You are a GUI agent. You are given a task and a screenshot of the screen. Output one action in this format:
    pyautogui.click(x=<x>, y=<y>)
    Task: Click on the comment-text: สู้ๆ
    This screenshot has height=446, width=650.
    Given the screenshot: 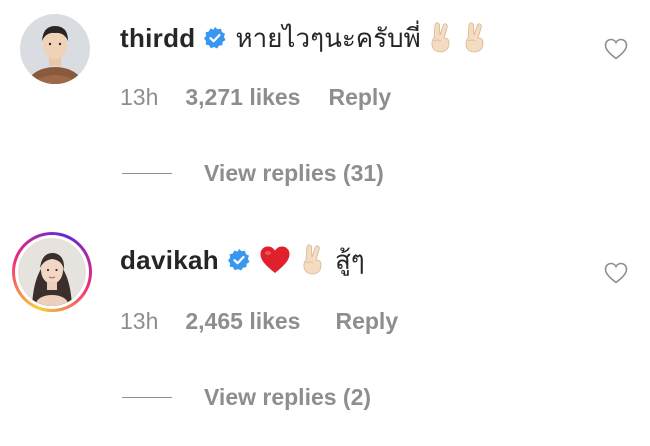 What is the action you would take?
    pyautogui.click(x=349, y=260)
    